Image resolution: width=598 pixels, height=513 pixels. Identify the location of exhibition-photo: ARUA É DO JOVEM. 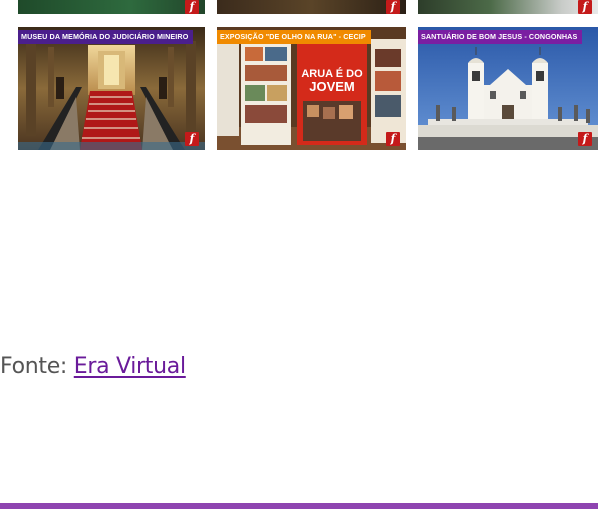
(311, 88).